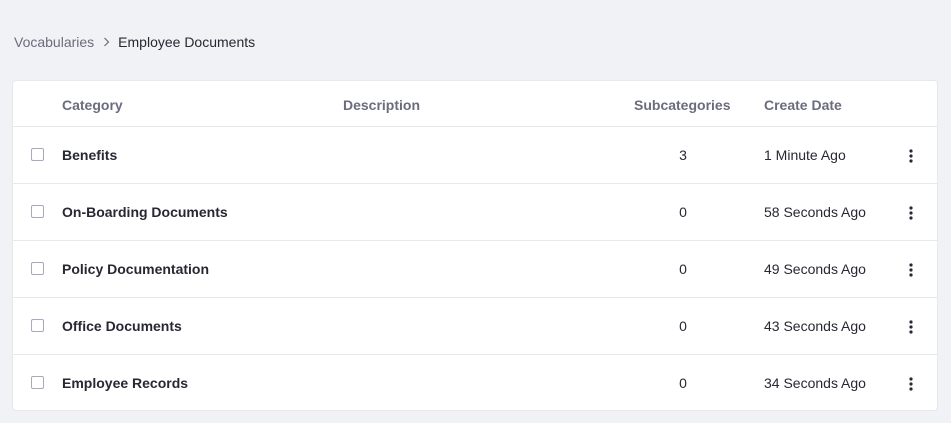 Image resolution: width=951 pixels, height=423 pixels. Describe the element at coordinates (815, 269) in the screenshot. I see `create-date: 49 Seconds Ago` at that location.